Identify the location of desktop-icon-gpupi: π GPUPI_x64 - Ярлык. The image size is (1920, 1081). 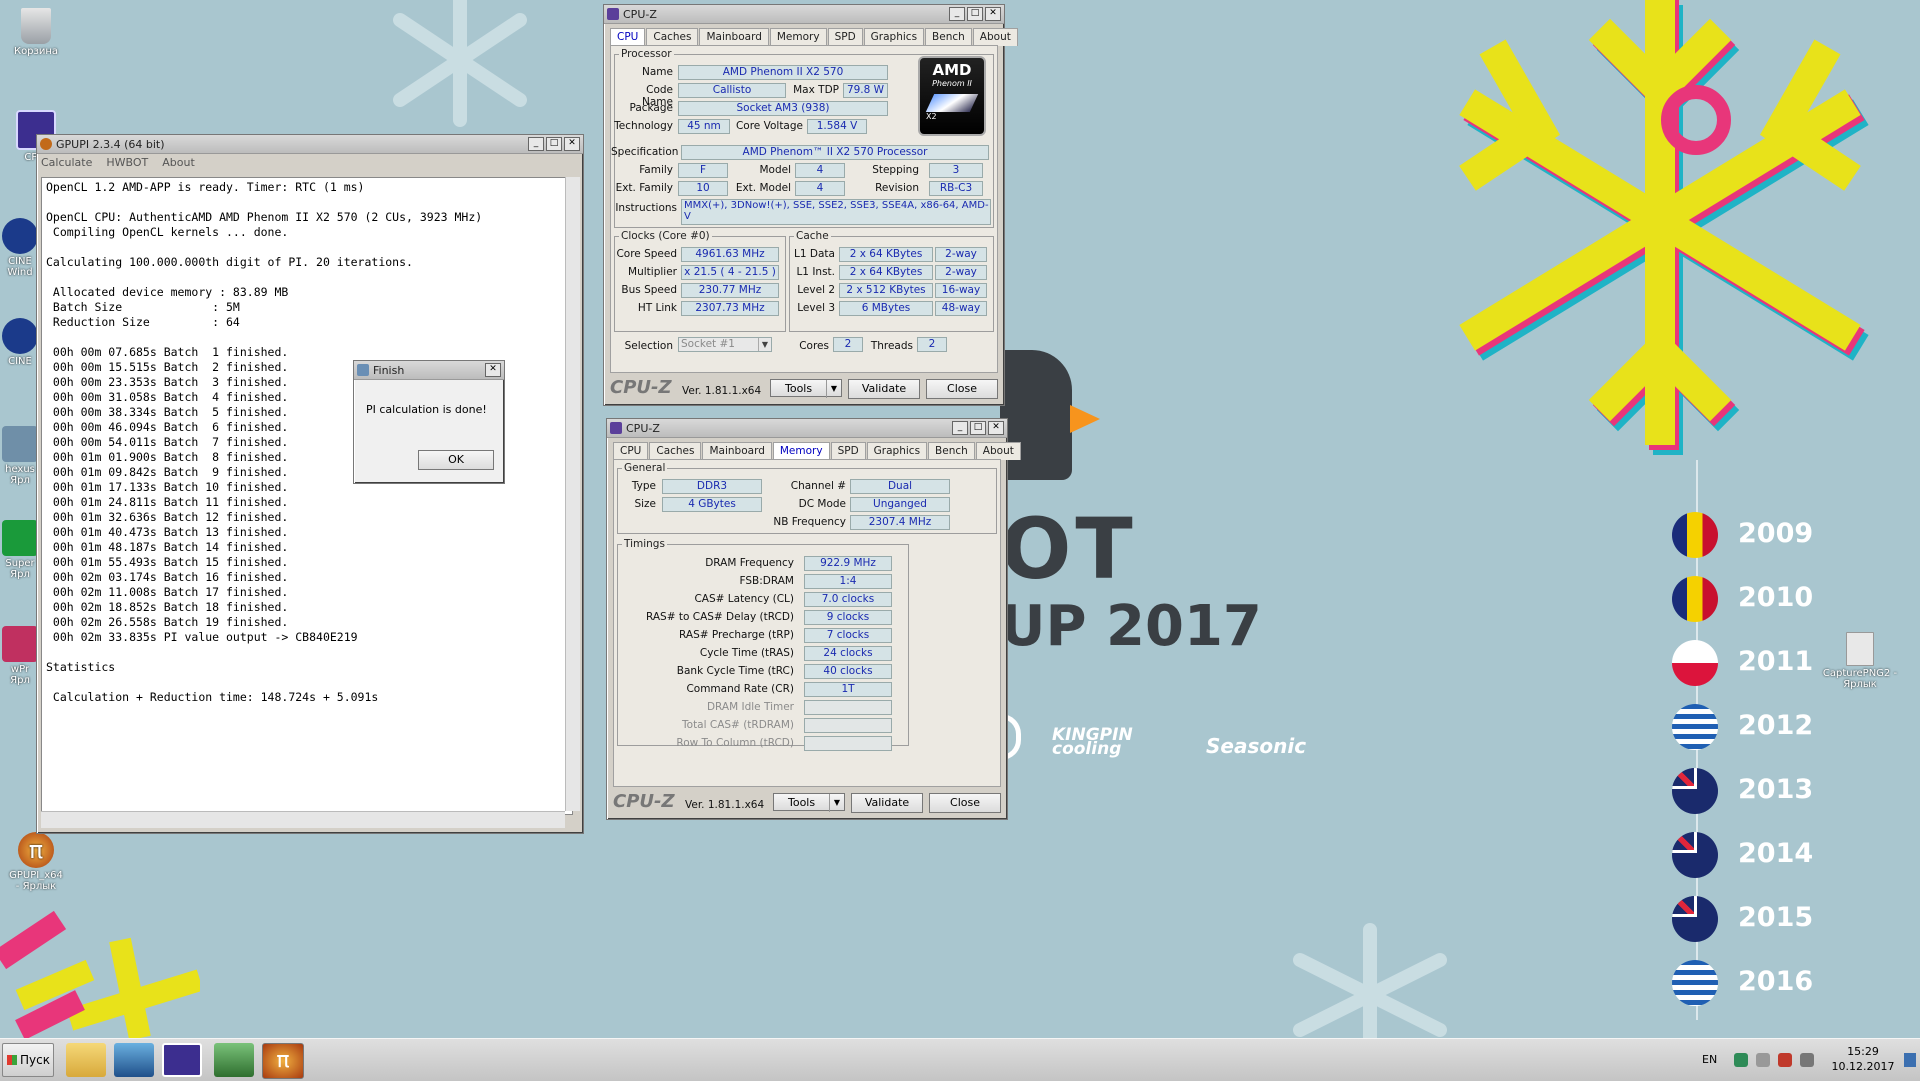
(36, 862).